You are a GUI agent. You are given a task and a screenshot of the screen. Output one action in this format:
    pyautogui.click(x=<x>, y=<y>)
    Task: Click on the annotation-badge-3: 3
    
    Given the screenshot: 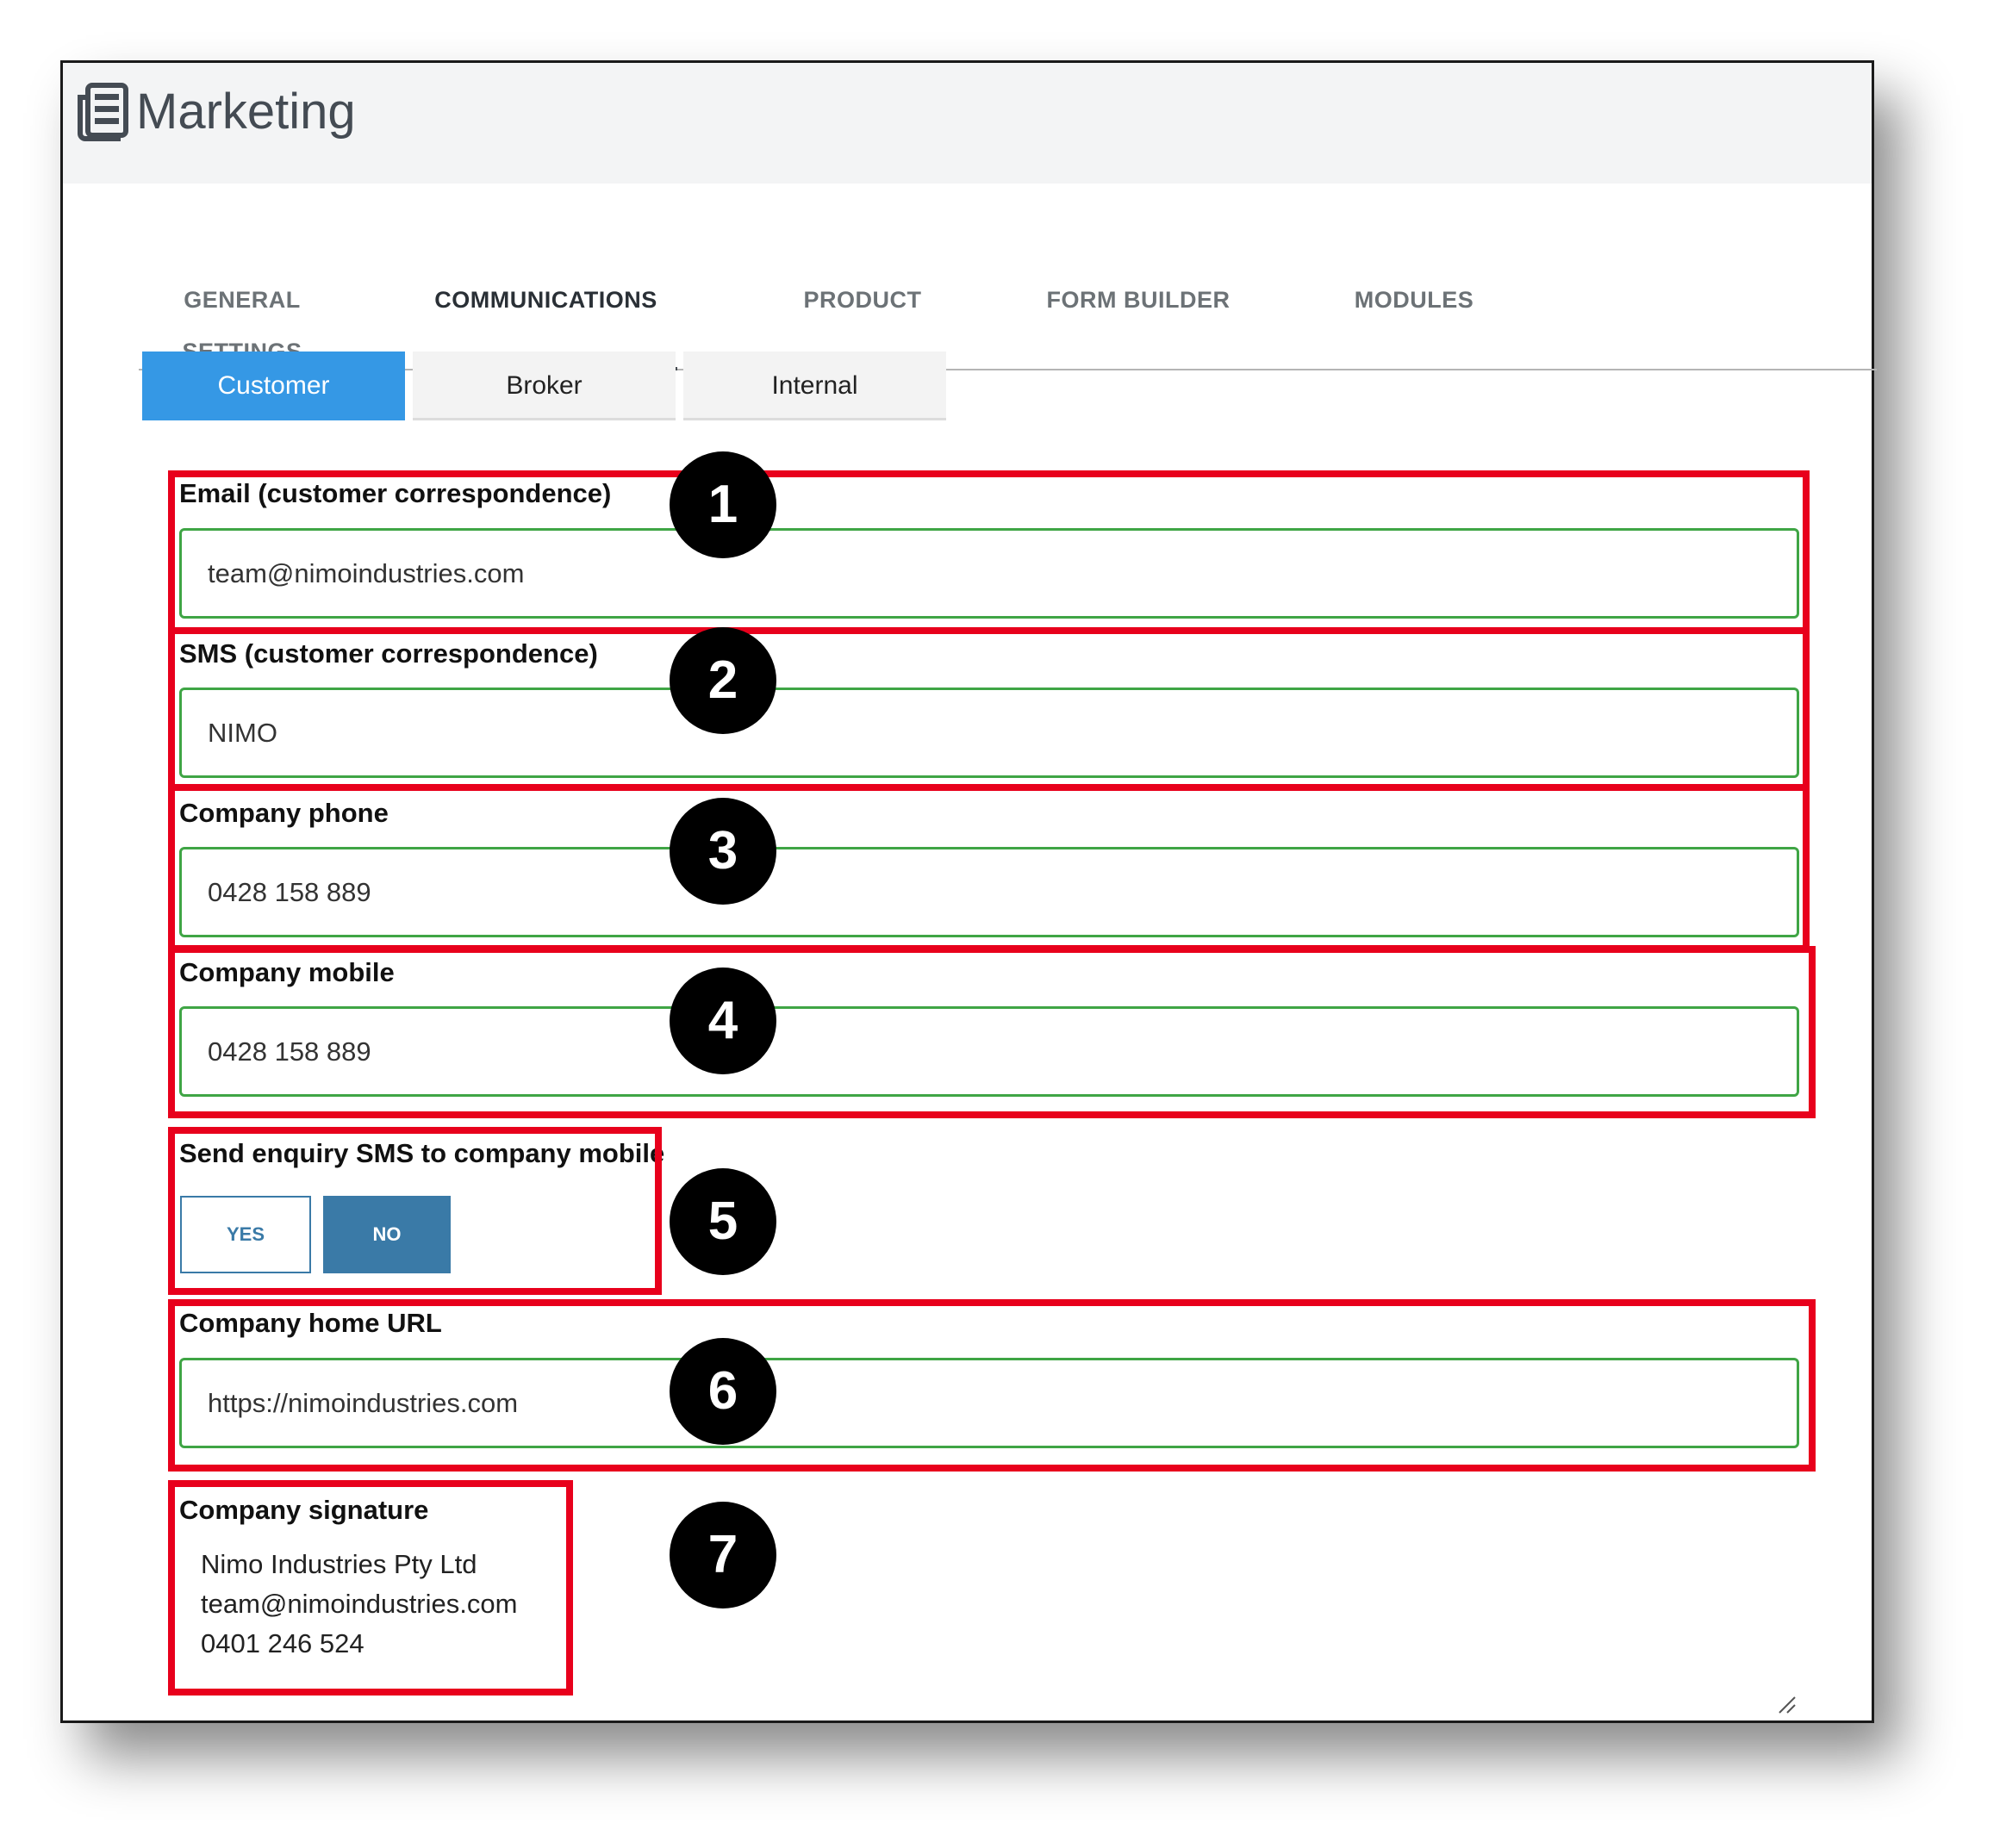 What is the action you would take?
    pyautogui.click(x=723, y=852)
    